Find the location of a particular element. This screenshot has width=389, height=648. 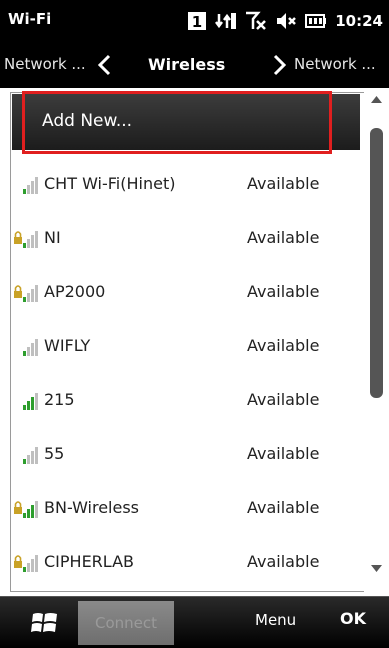

clock: 10:24 is located at coordinates (359, 21).